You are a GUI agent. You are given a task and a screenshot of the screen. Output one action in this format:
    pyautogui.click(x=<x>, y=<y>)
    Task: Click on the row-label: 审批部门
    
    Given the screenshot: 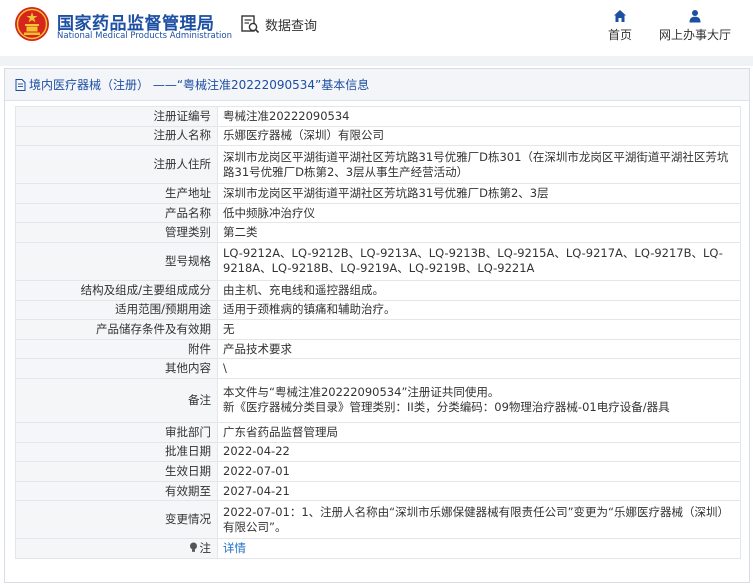 What is the action you would take?
    pyautogui.click(x=116, y=432)
    